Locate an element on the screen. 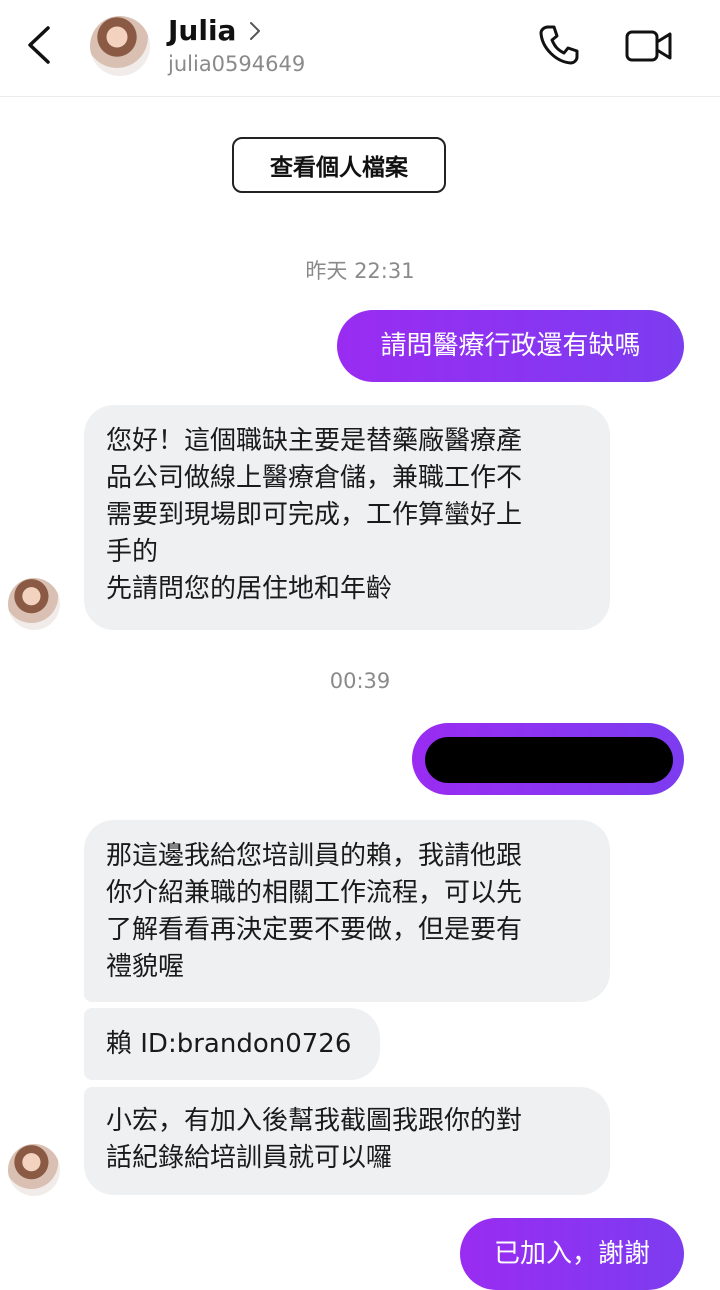 This screenshot has width=720, height=1290. received-message: 小宏，有加入後幫我截圖我跟你的對 話紀錄給培訓員就可以囉 is located at coordinates (347, 1141).